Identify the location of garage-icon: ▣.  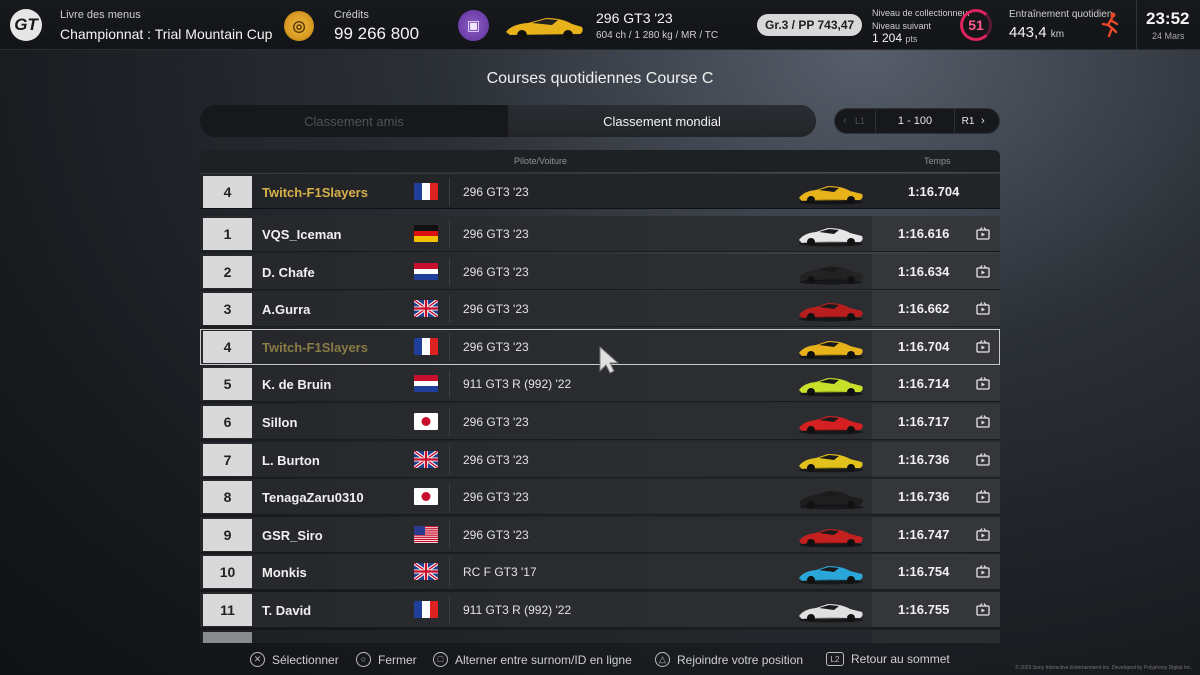
(473, 25).